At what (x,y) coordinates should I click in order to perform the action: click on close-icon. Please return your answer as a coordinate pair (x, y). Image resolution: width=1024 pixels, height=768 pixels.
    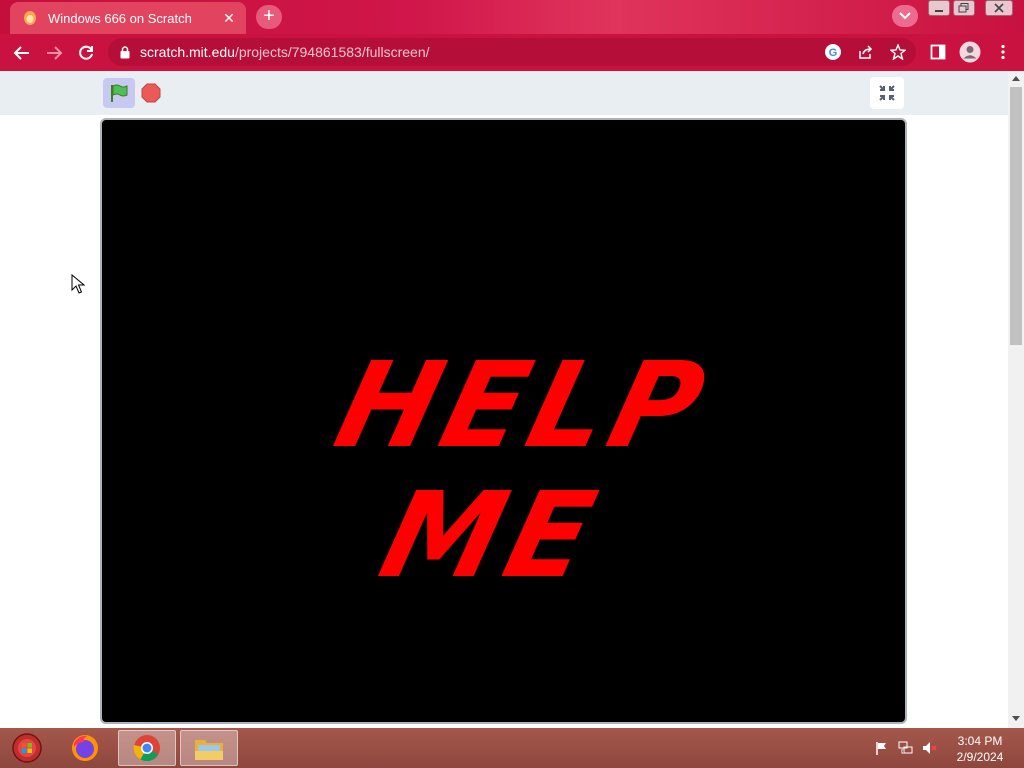
    Looking at the image, I should click on (999, 8).